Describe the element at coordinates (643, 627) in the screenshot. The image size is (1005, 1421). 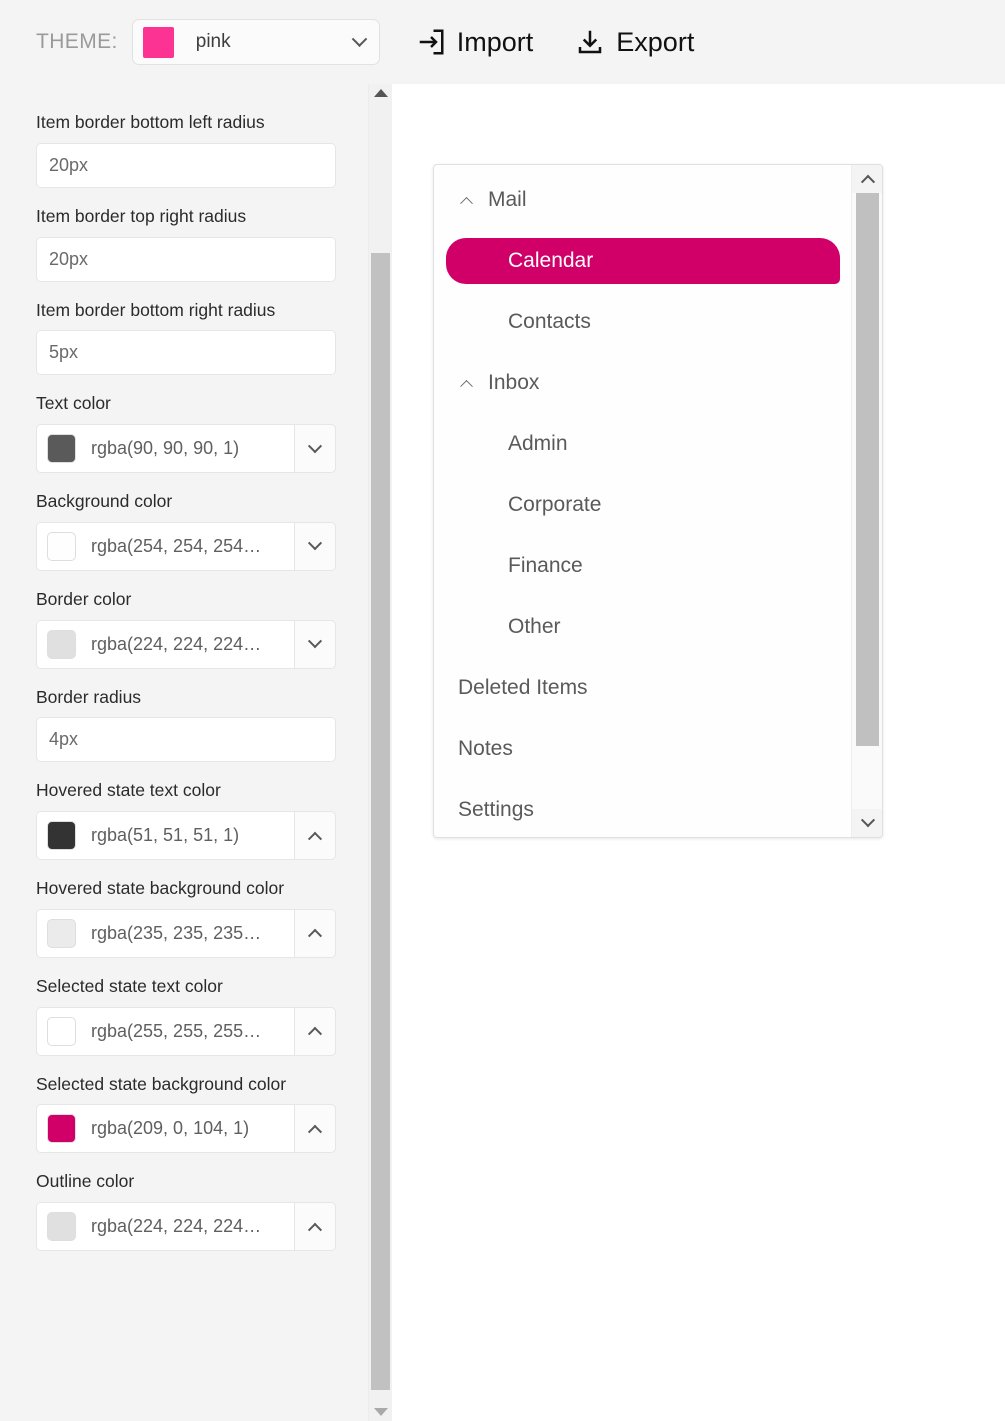
I see `tree-item: Other` at that location.